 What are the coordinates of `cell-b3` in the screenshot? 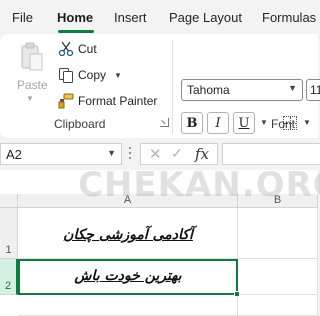 It's located at (278, 305).